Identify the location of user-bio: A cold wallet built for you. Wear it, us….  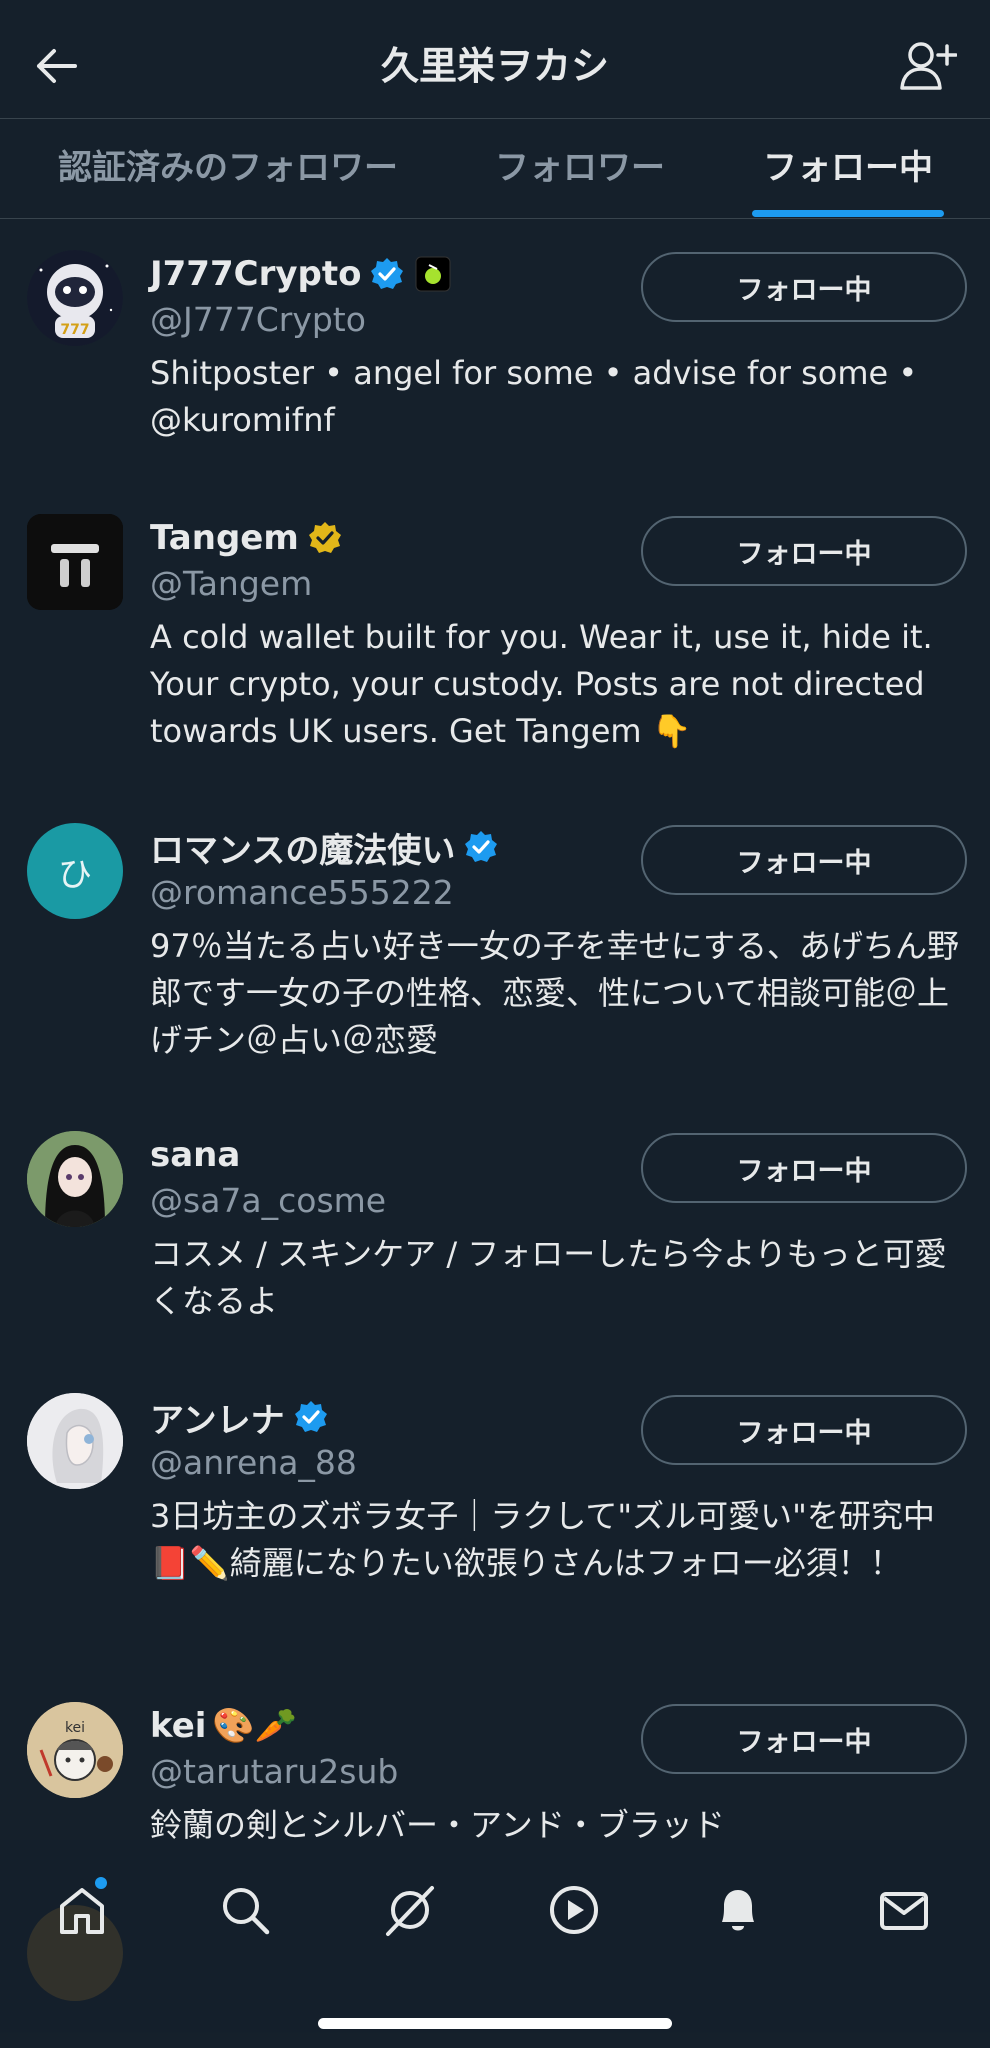
(541, 684).